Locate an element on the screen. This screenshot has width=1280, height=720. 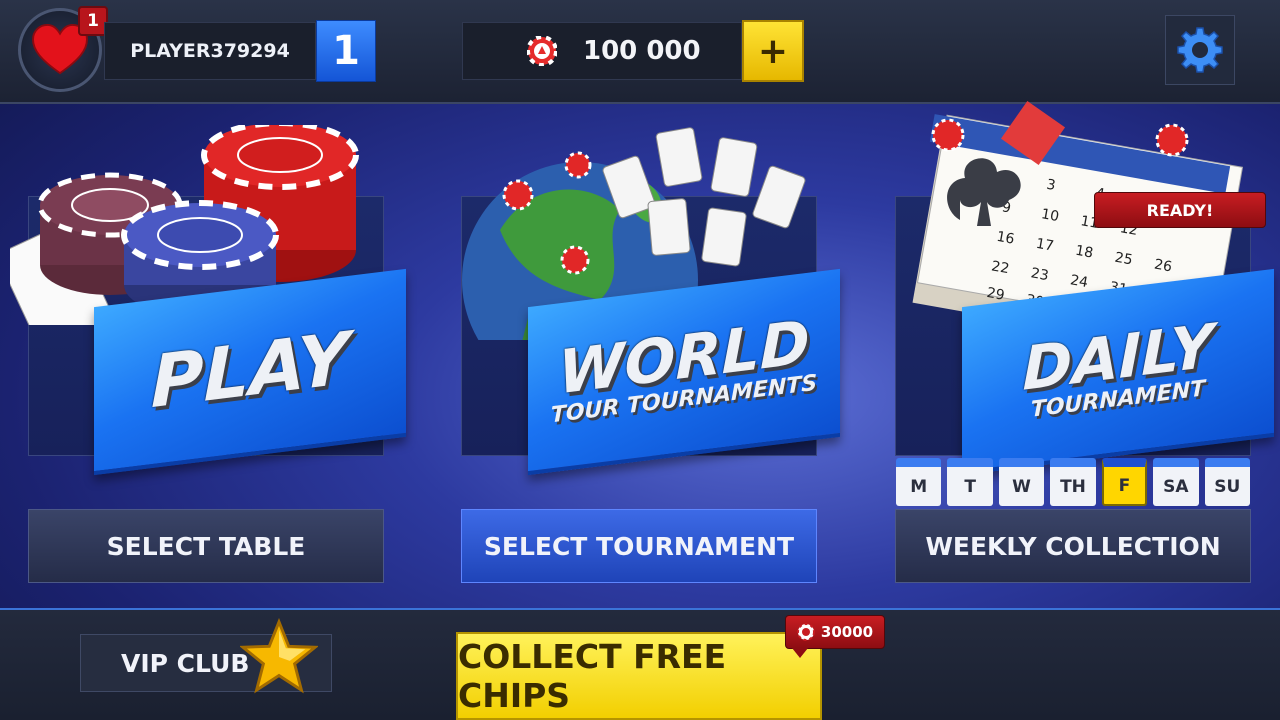
player-level: 1 is located at coordinates (346, 51).